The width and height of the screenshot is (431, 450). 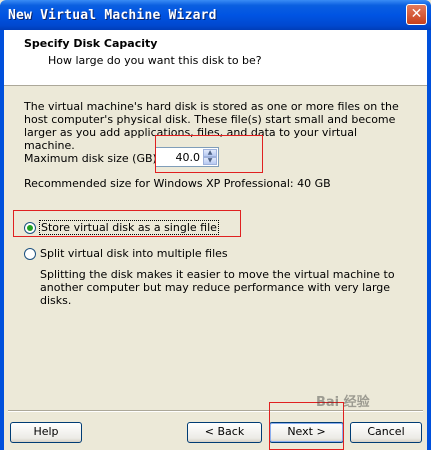 I want to click on split-files-label: Split virtual disk into multiple files, so click(x=134, y=253).